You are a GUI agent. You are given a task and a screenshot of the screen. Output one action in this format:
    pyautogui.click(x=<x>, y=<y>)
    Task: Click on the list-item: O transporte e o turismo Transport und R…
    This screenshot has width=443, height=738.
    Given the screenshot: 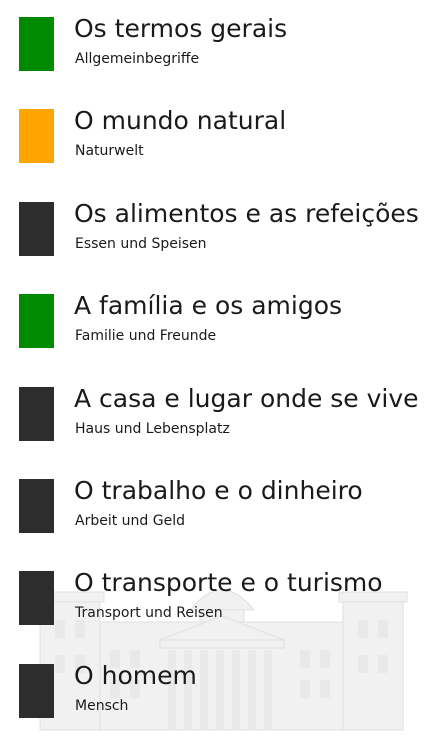 What is the action you would take?
    pyautogui.click(x=221, y=612)
    